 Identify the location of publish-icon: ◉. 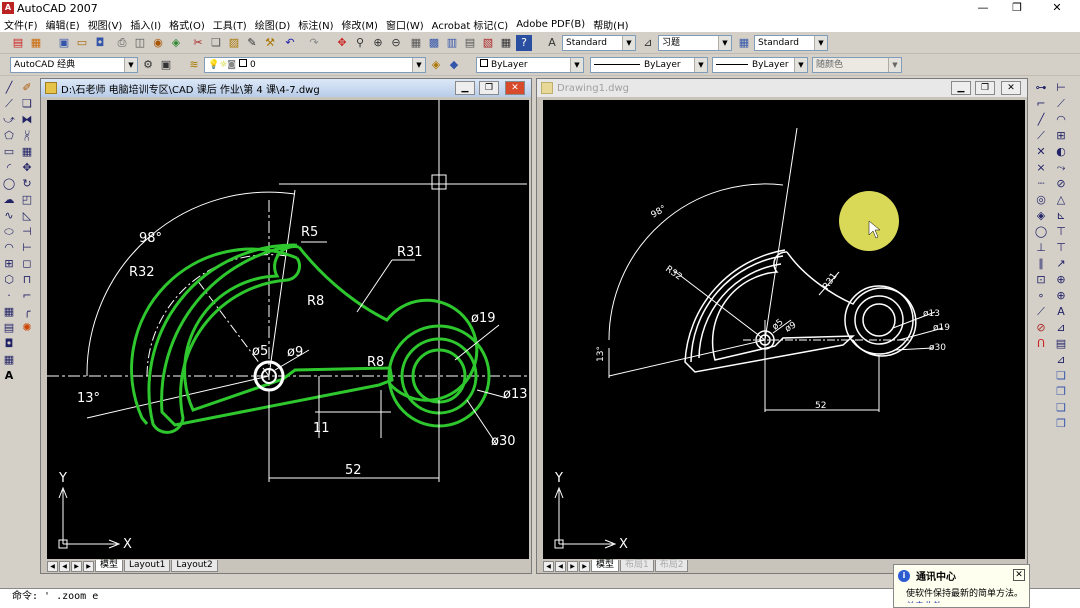
(158, 43).